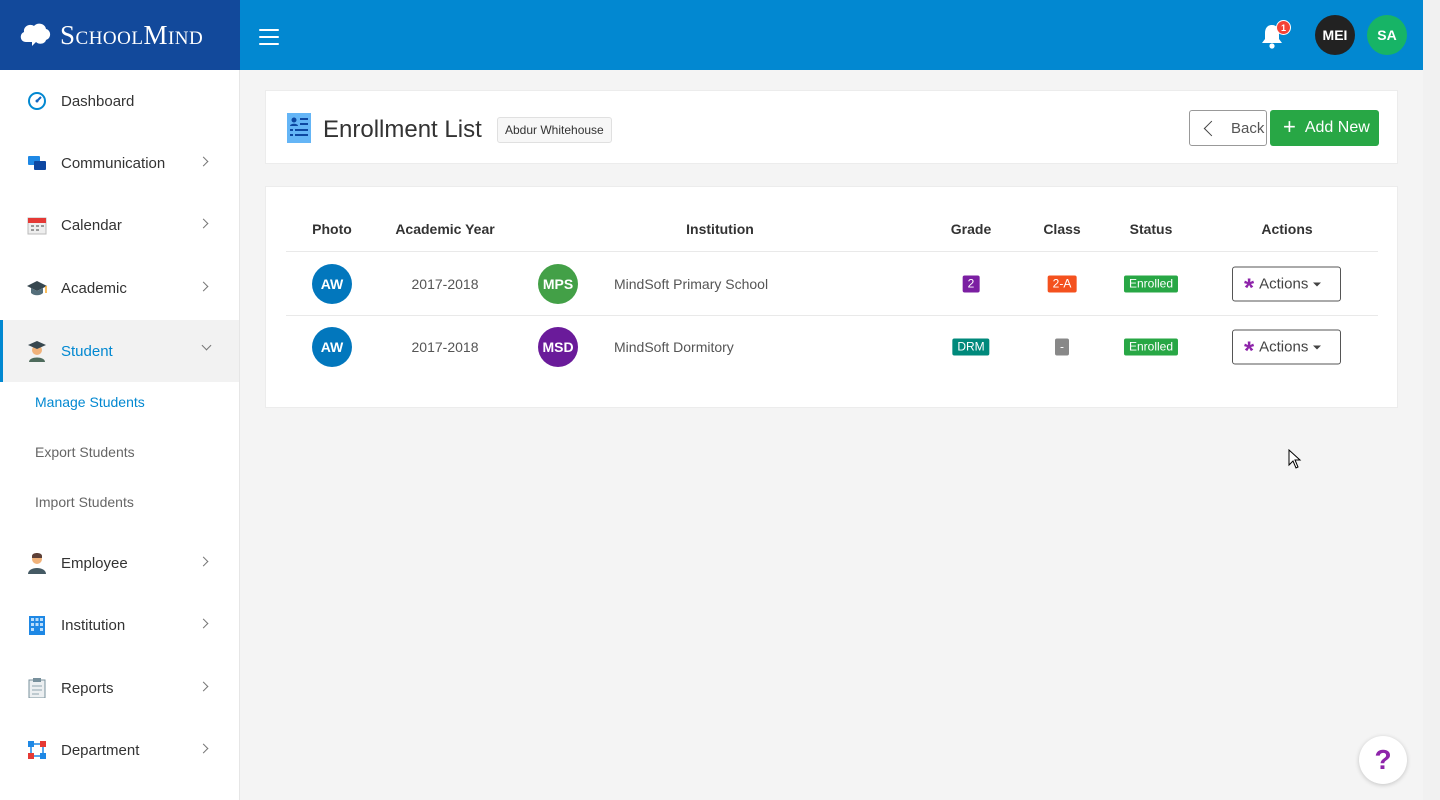 The image size is (1440, 800). I want to click on calendar-icon, so click(37, 225).